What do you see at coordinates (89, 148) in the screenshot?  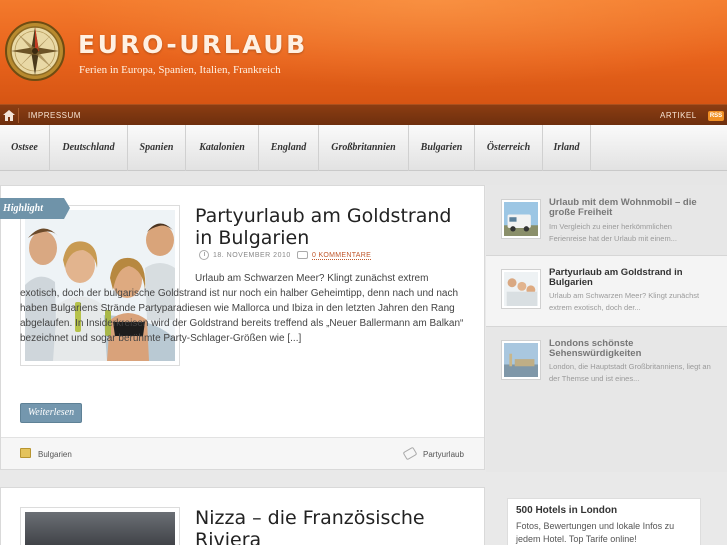 I see `nav-item-deutschland: Deutschland` at bounding box center [89, 148].